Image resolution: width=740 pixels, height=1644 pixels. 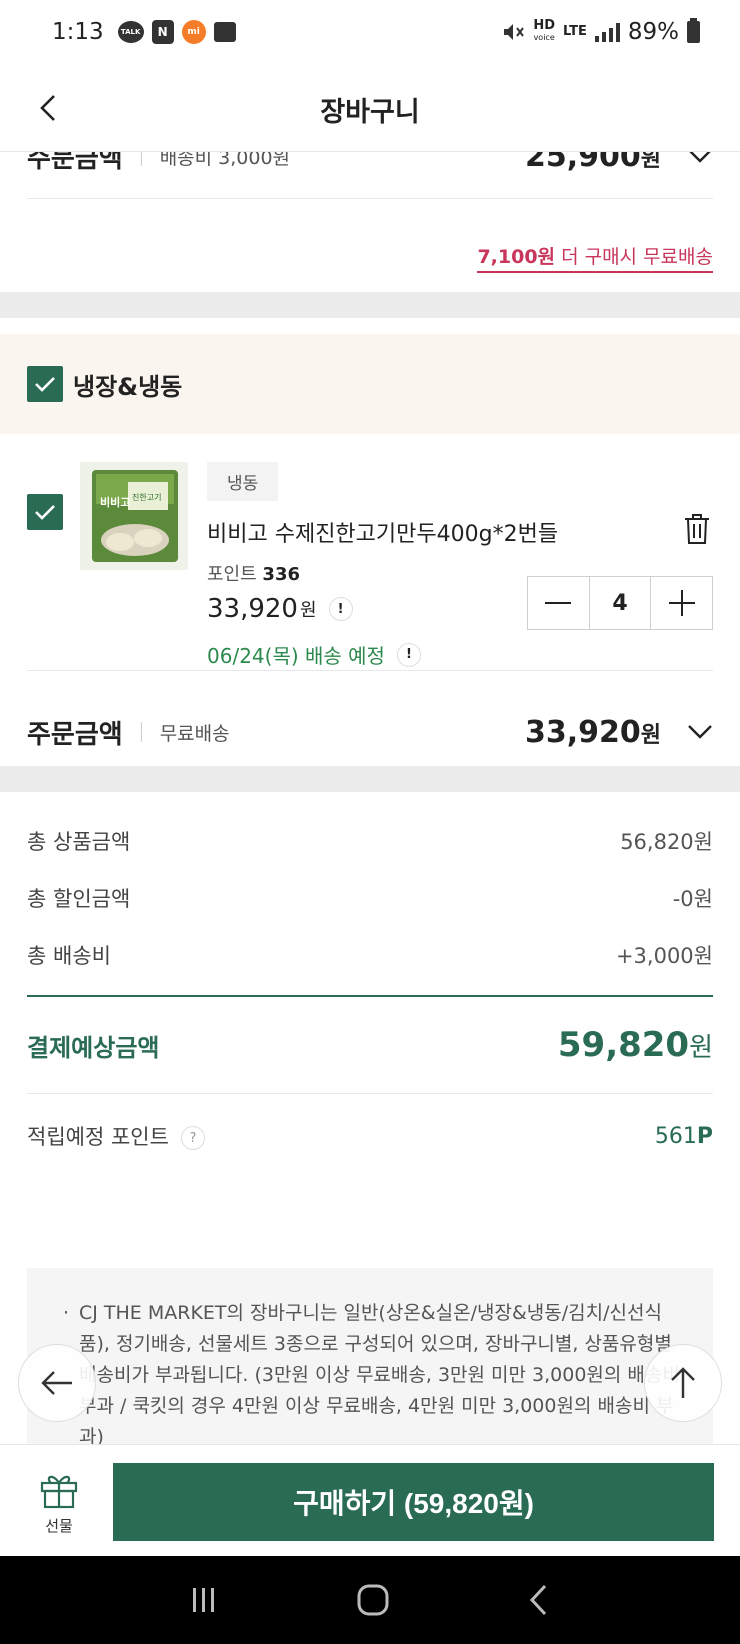 What do you see at coordinates (370, 897) in the screenshot?
I see `summary-row: 총 할인금액 -0원` at bounding box center [370, 897].